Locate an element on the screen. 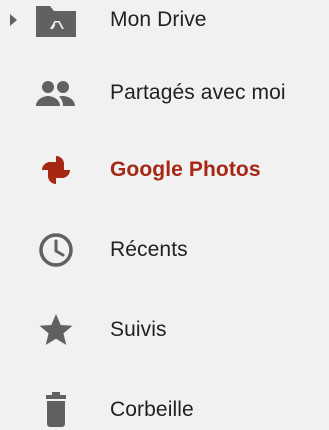 This screenshot has width=329, height=430. sidebar-item-label: Récents is located at coordinates (149, 249).